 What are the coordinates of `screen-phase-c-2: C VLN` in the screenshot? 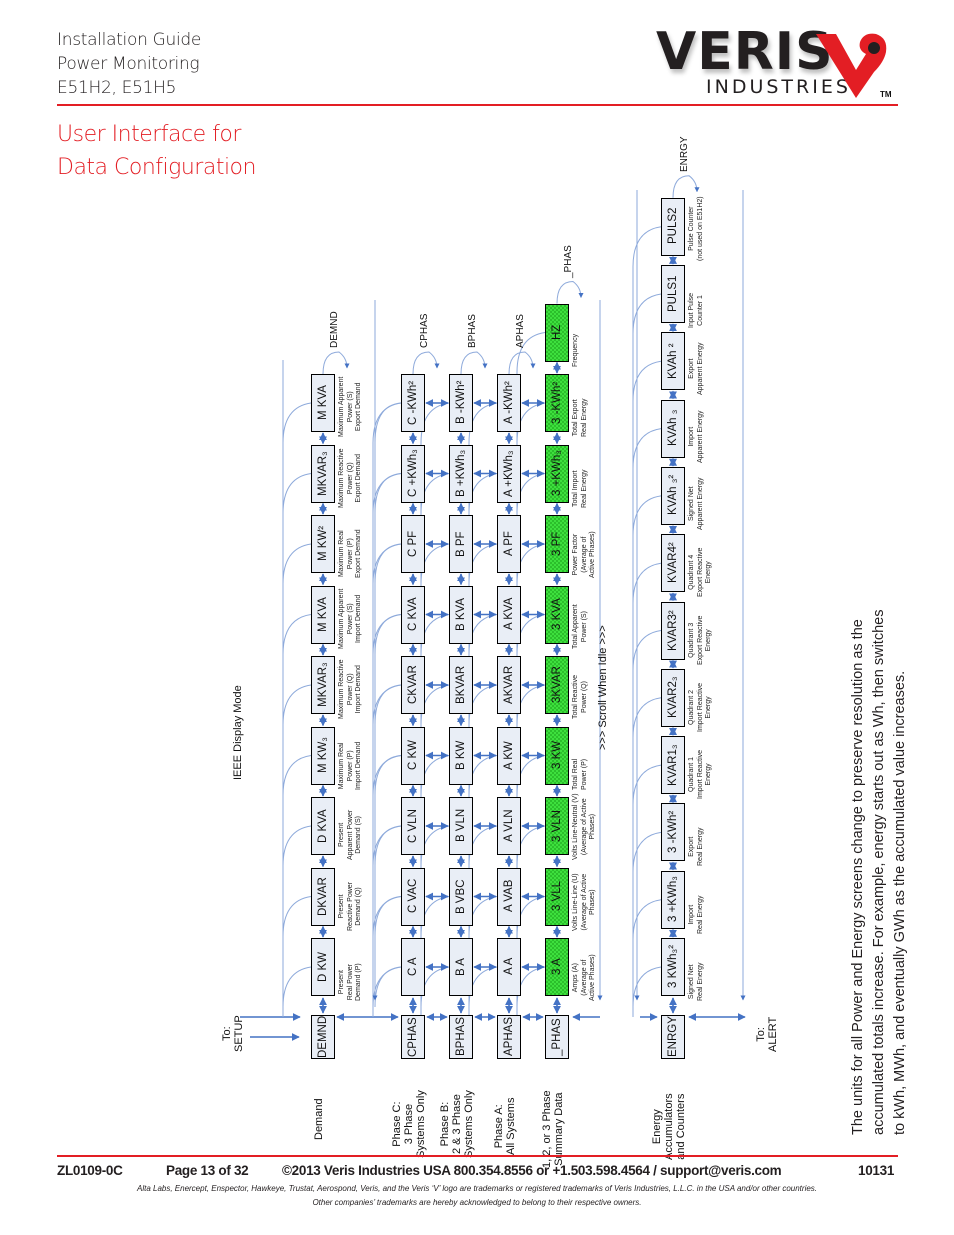 It's located at (413, 826).